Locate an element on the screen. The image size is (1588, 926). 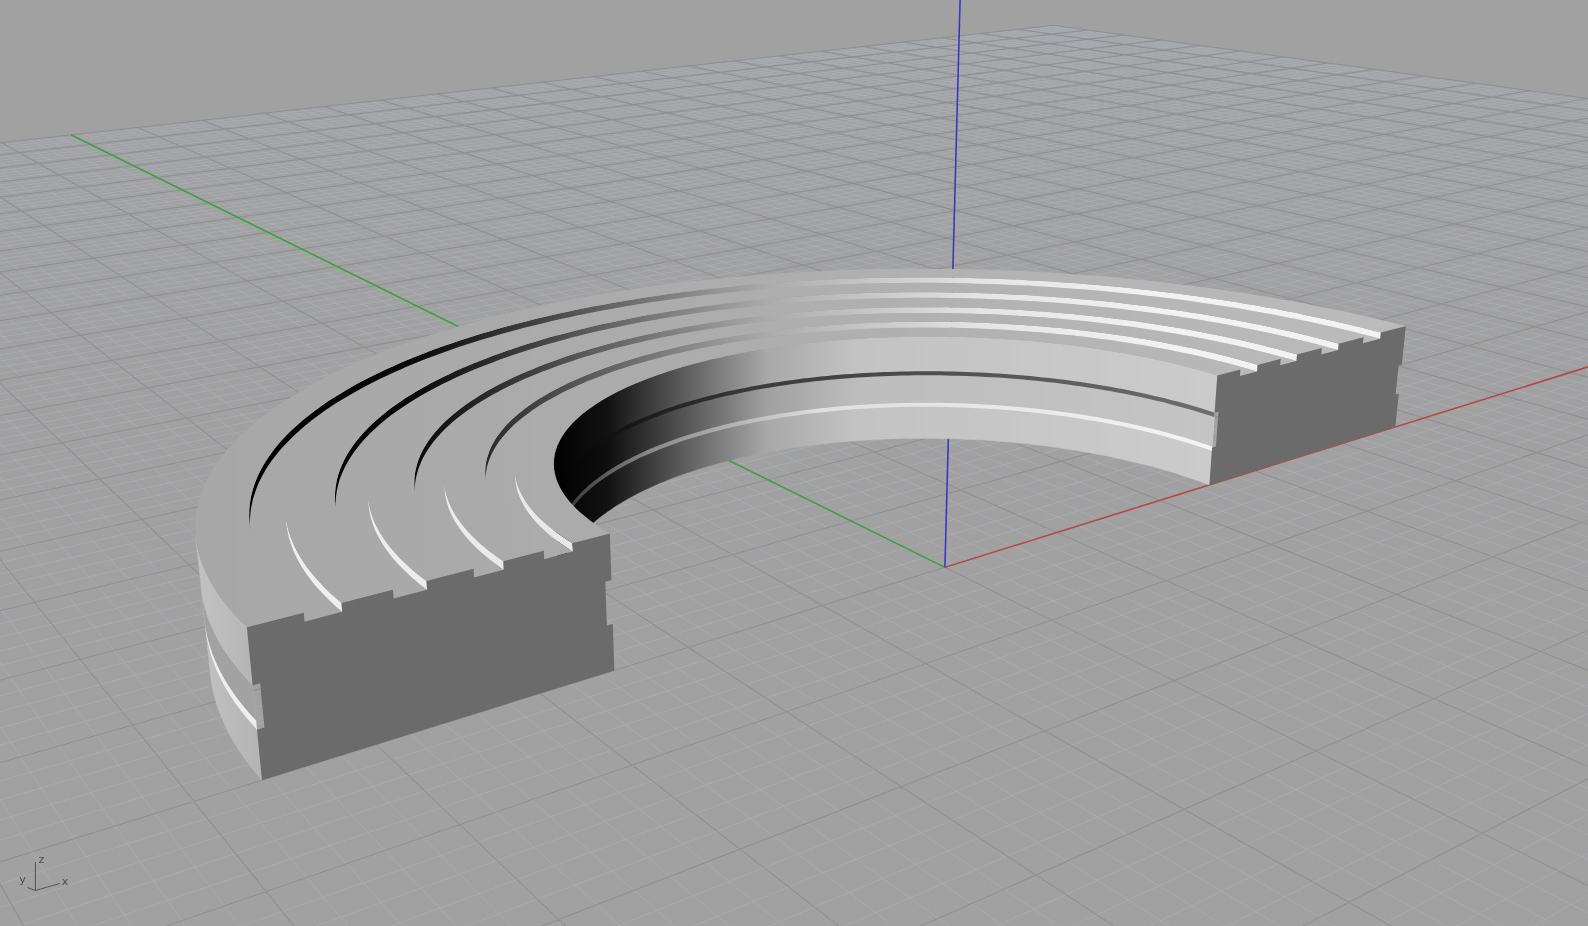
axis-label: y is located at coordinates (22, 880).